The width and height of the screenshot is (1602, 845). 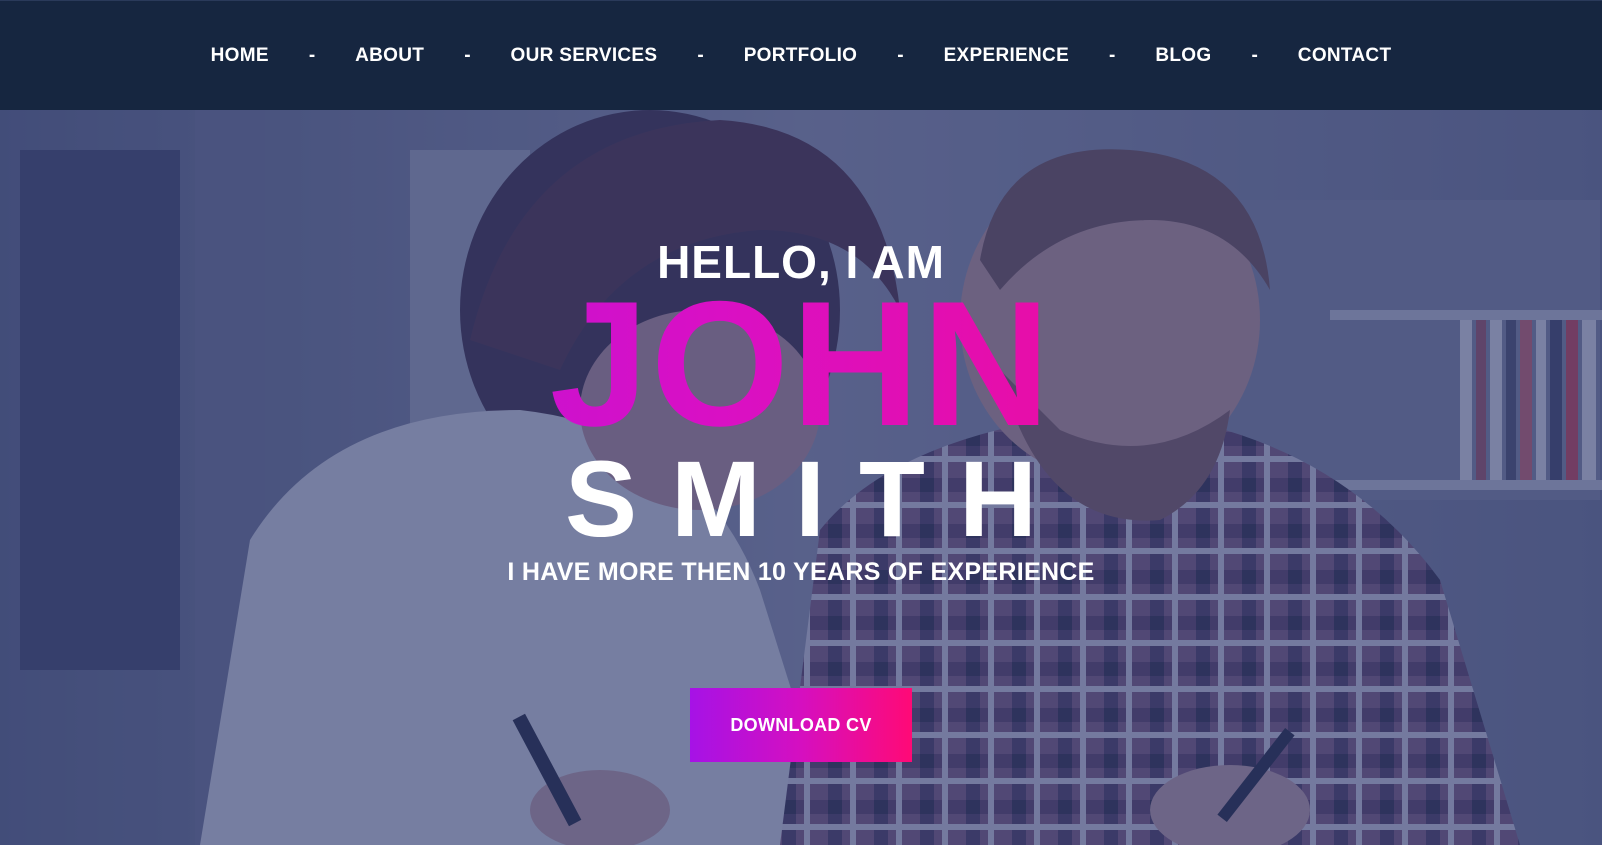 What do you see at coordinates (801, 725) in the screenshot?
I see `download-cv-button: DOWNLOAD CV` at bounding box center [801, 725].